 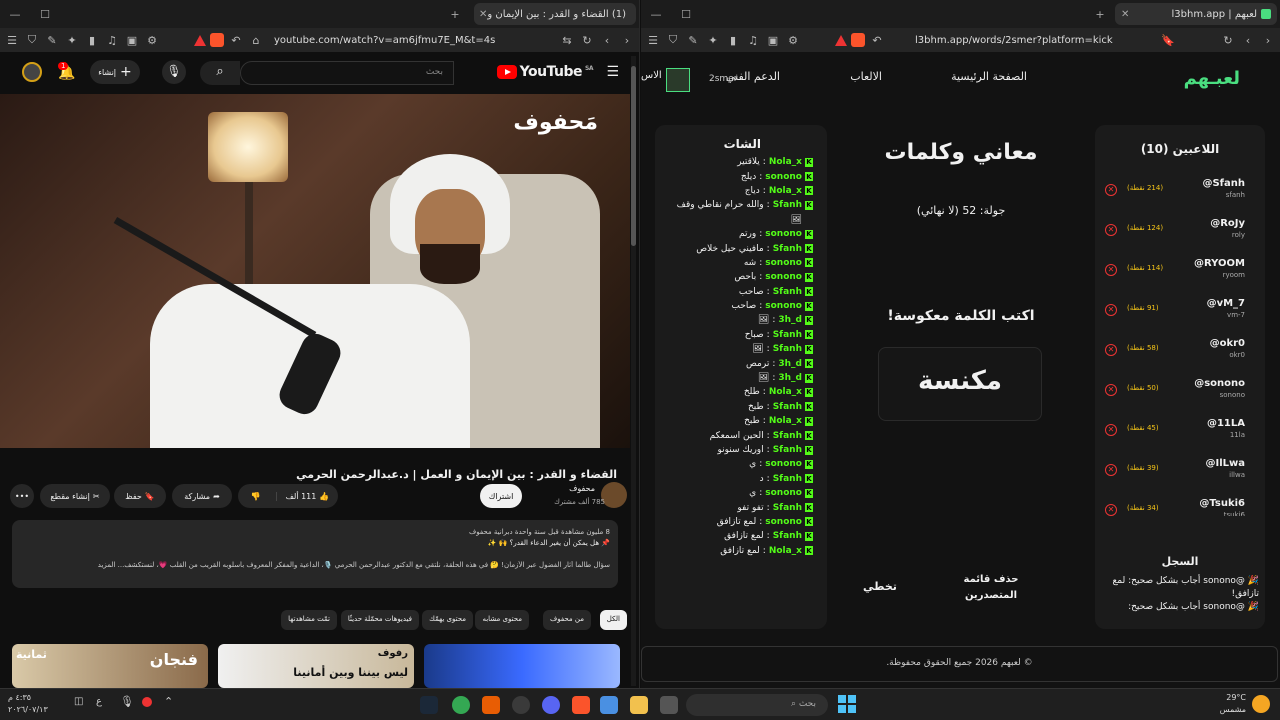 What do you see at coordinates (653, 40) in the screenshot?
I see `menu-icon: ☰` at bounding box center [653, 40].